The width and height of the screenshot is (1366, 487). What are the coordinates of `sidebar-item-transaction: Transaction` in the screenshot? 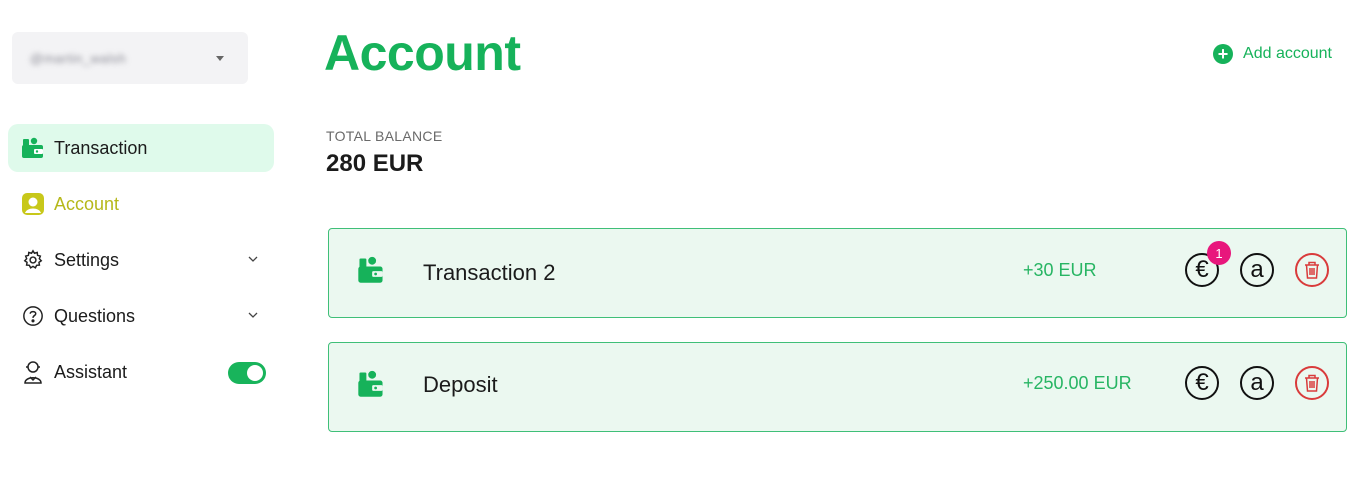 It's located at (141, 148).